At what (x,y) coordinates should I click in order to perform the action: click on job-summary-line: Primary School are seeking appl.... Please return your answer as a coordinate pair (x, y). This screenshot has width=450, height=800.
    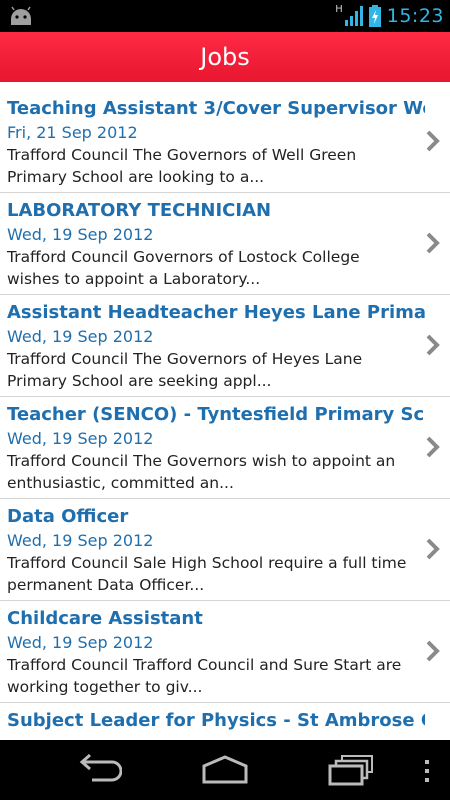
    Looking at the image, I should click on (139, 381).